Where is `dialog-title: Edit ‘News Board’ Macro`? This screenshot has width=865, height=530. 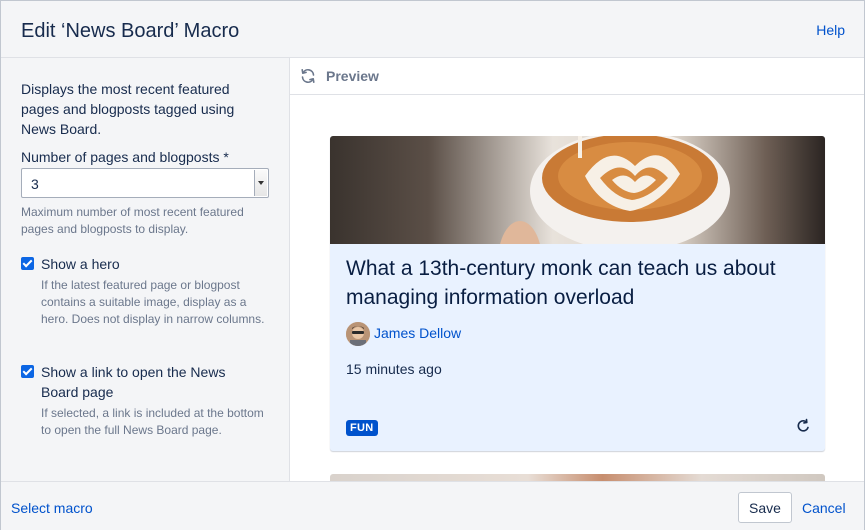 dialog-title: Edit ‘News Board’ Macro is located at coordinates (130, 31).